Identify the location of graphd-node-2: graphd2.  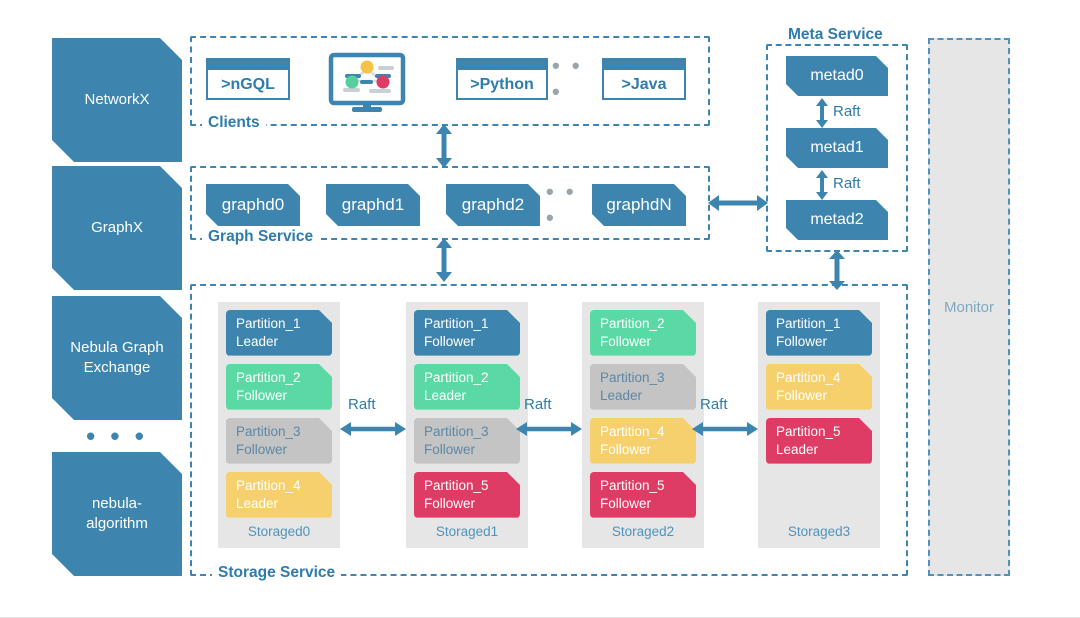
(493, 205).